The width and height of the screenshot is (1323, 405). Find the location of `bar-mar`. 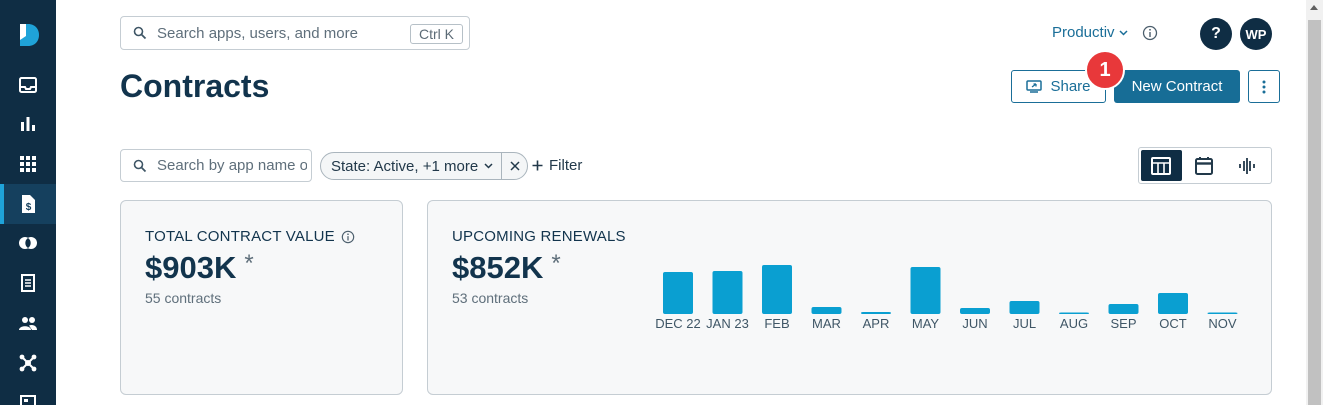

bar-mar is located at coordinates (826, 310).